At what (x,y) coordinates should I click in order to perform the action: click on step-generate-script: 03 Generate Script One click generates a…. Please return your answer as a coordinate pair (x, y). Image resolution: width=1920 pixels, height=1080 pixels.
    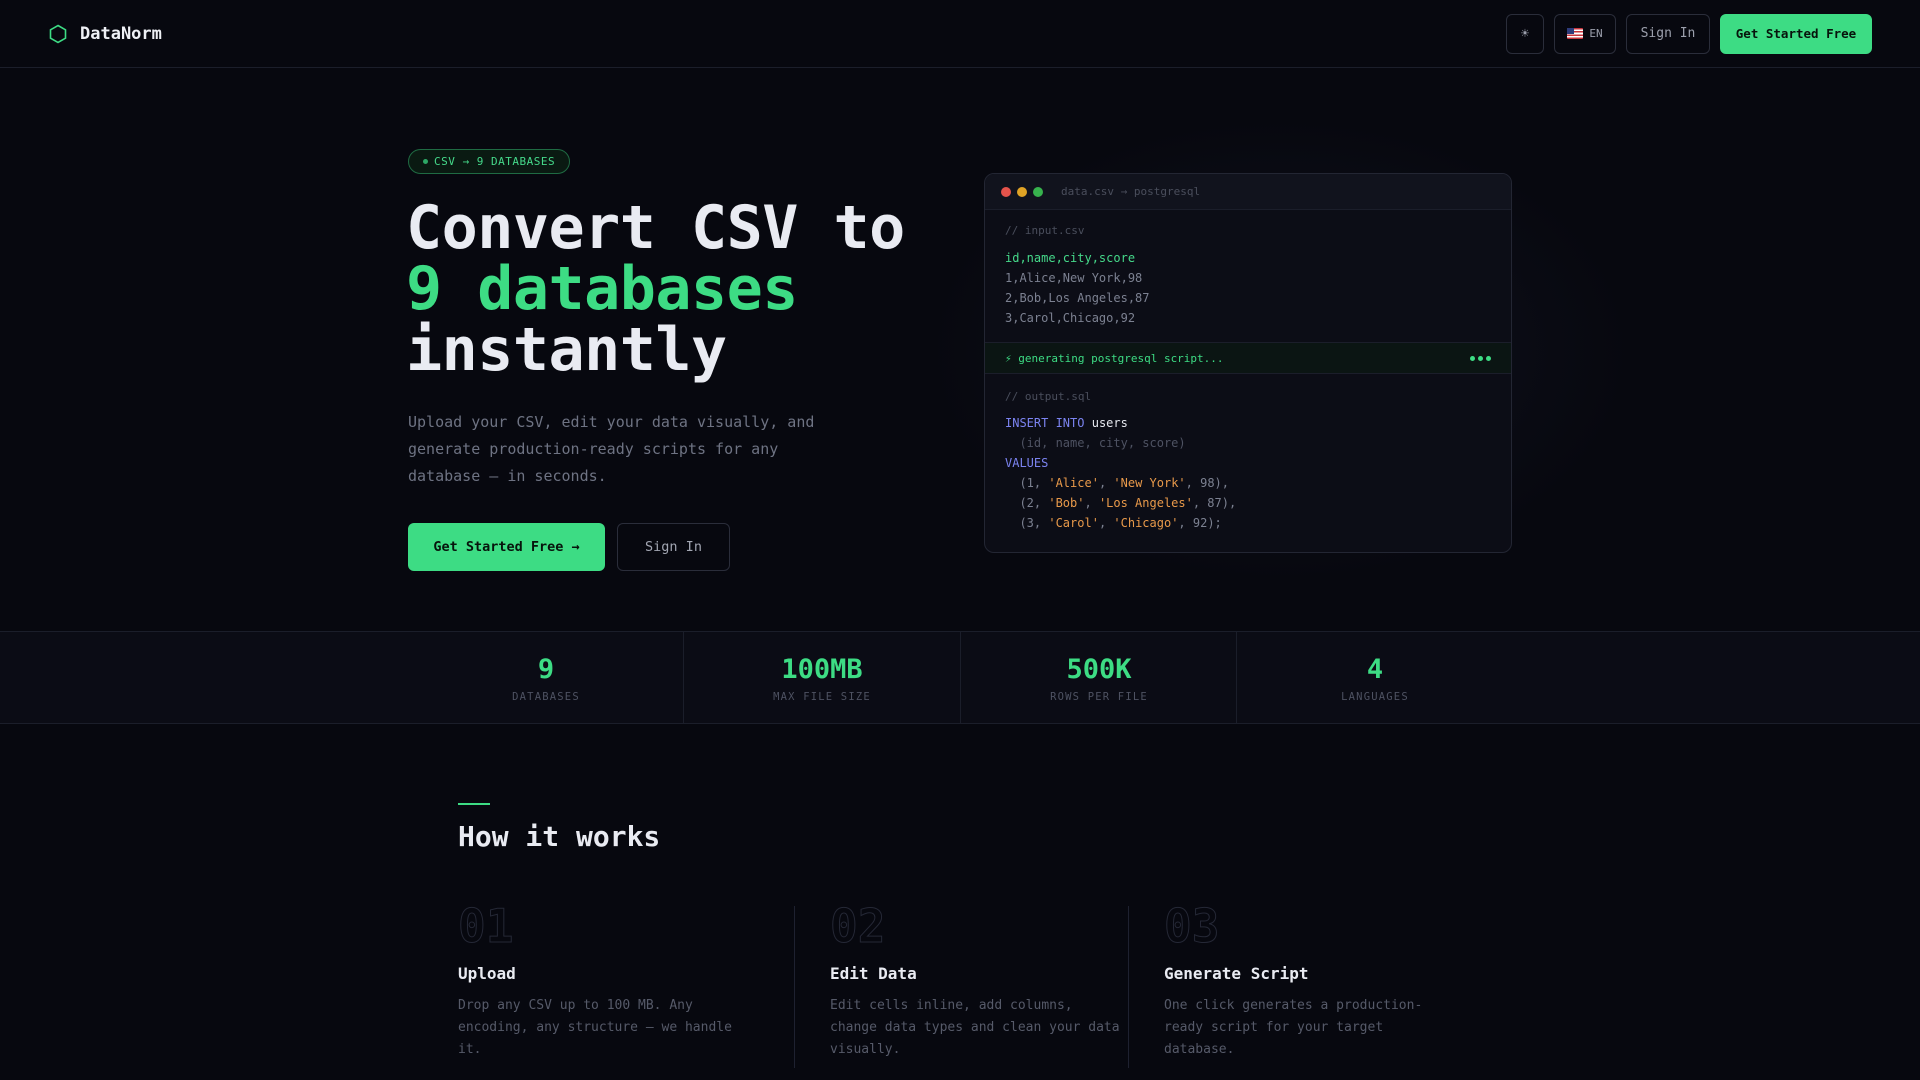
    Looking at the image, I should click on (1309, 980).